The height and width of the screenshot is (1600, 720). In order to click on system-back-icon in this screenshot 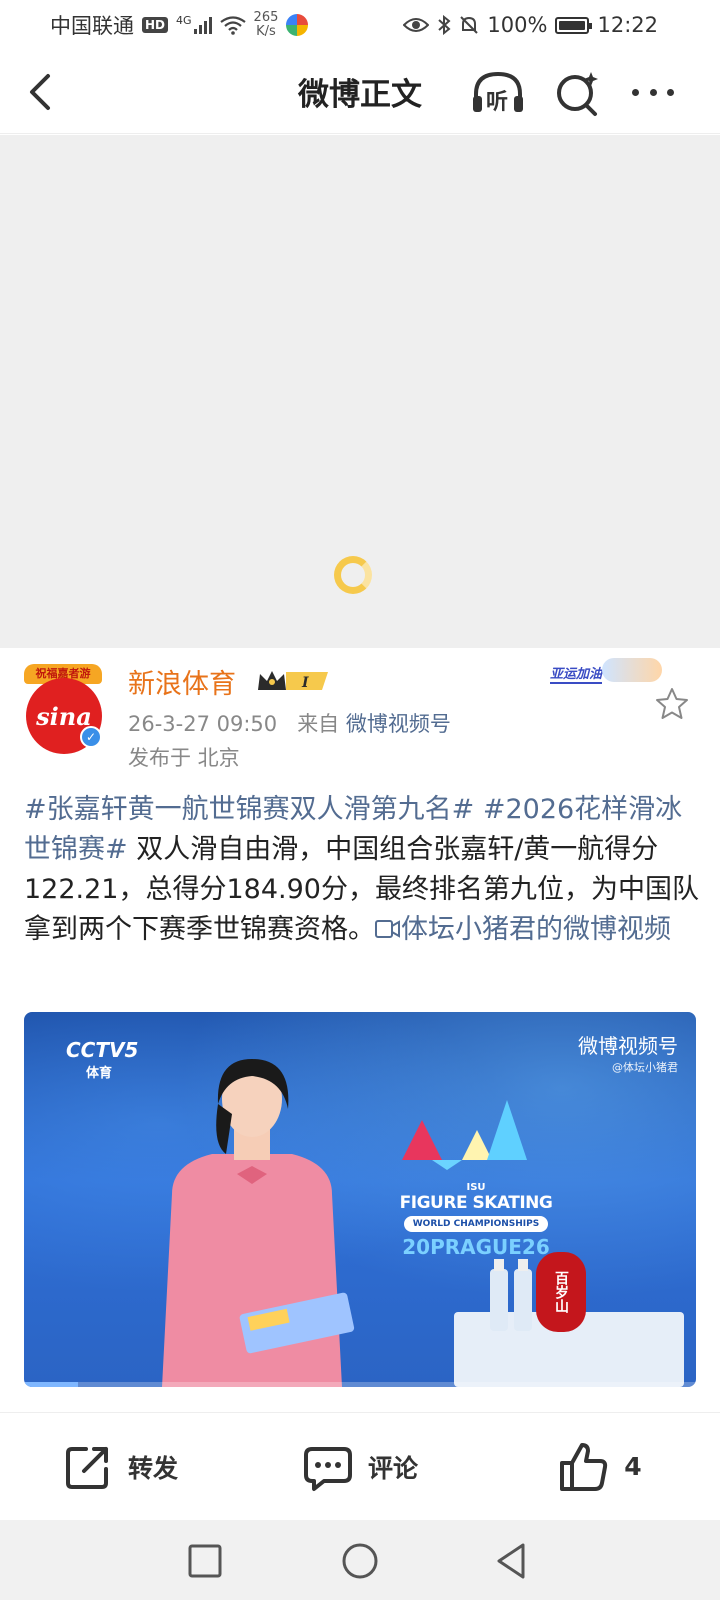, I will do `click(512, 1561)`.